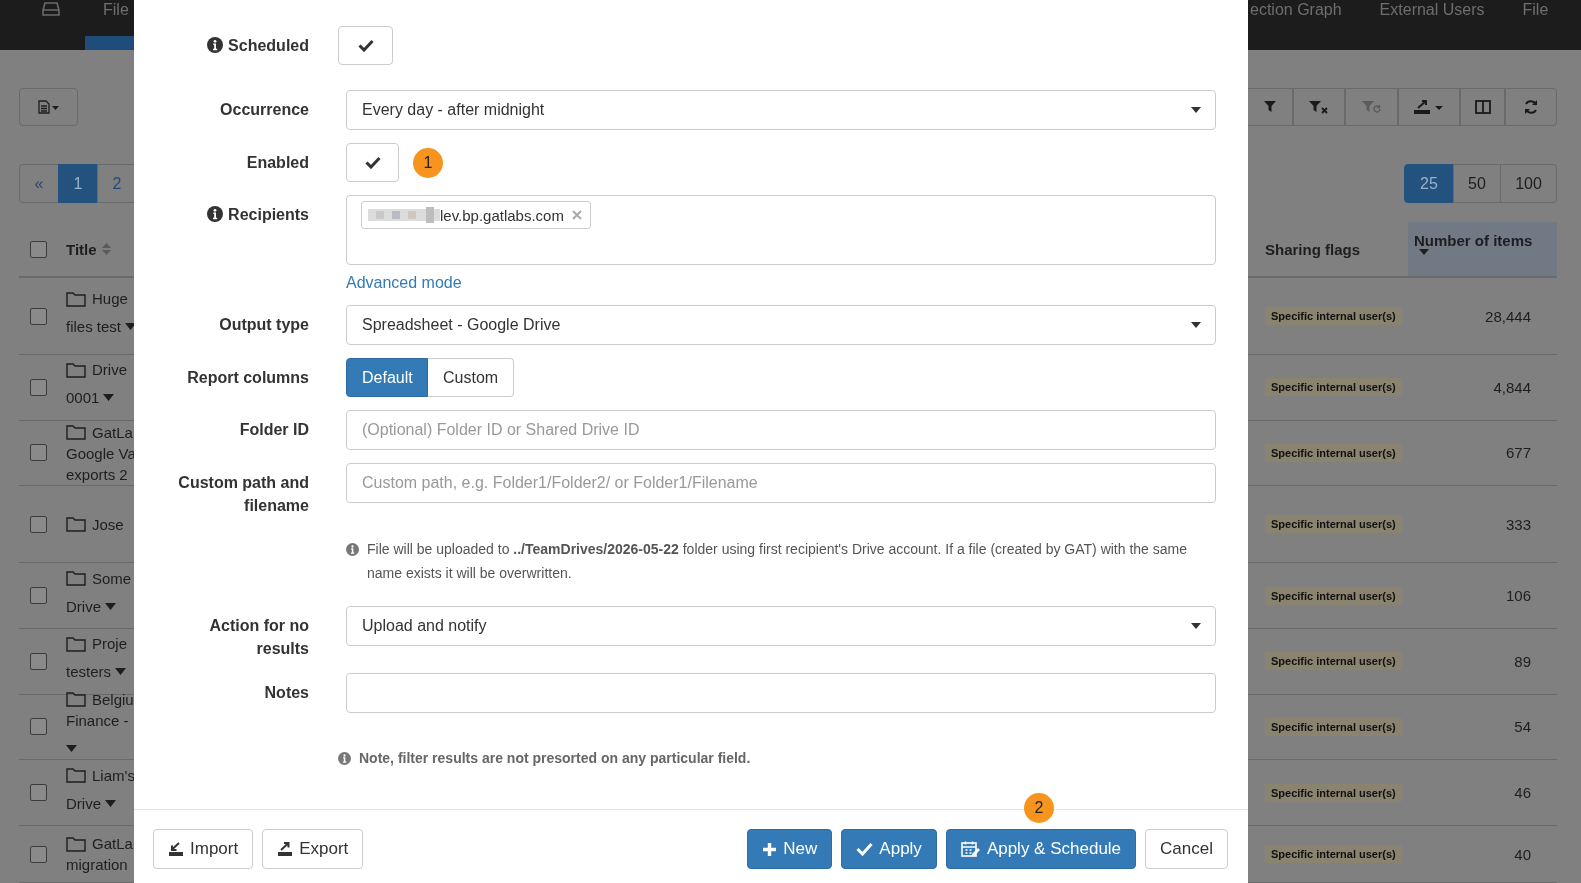 The image size is (1581, 883). Describe the element at coordinates (264, 110) in the screenshot. I see `field-label: Occurrence` at that location.